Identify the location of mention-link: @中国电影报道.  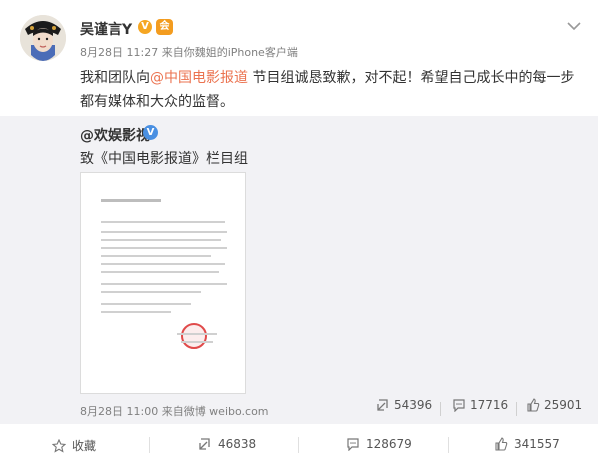
(199, 78).